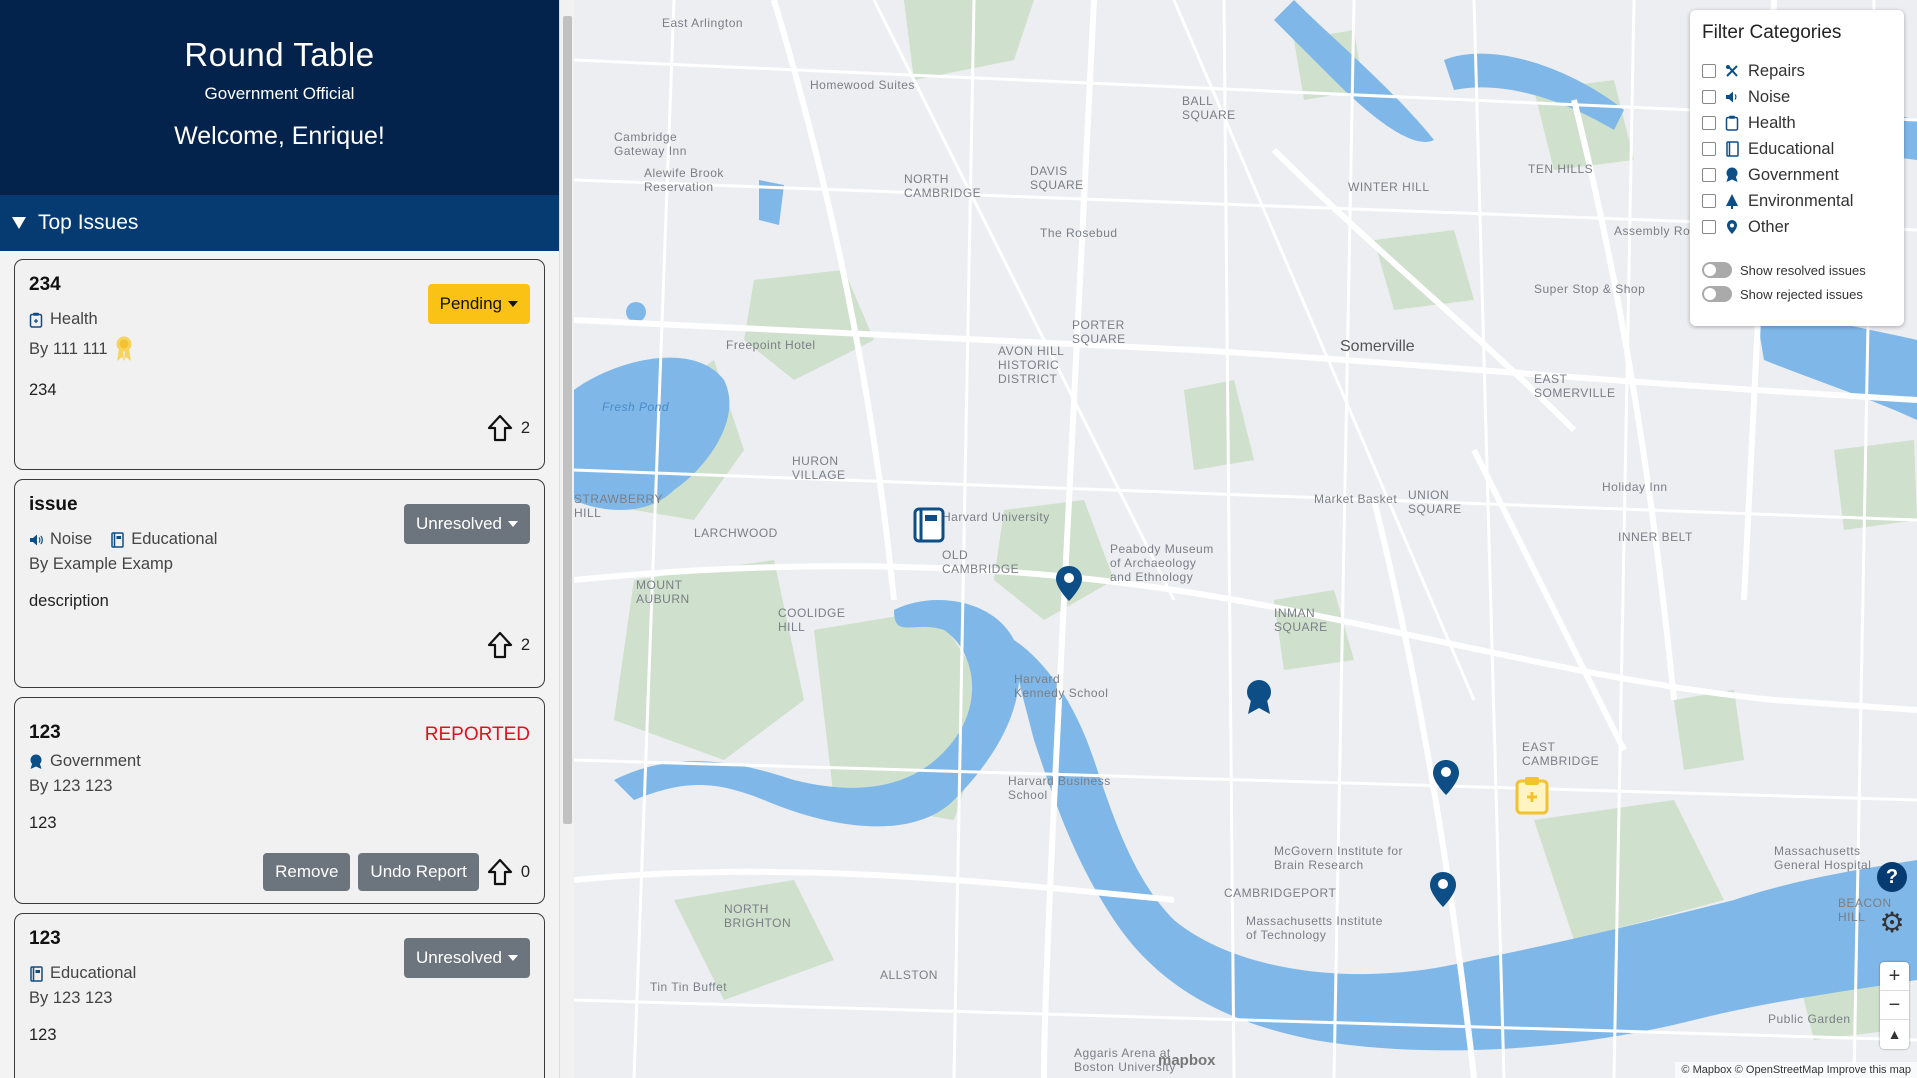  What do you see at coordinates (567, 420) in the screenshot?
I see `scrollbar-thumb` at bounding box center [567, 420].